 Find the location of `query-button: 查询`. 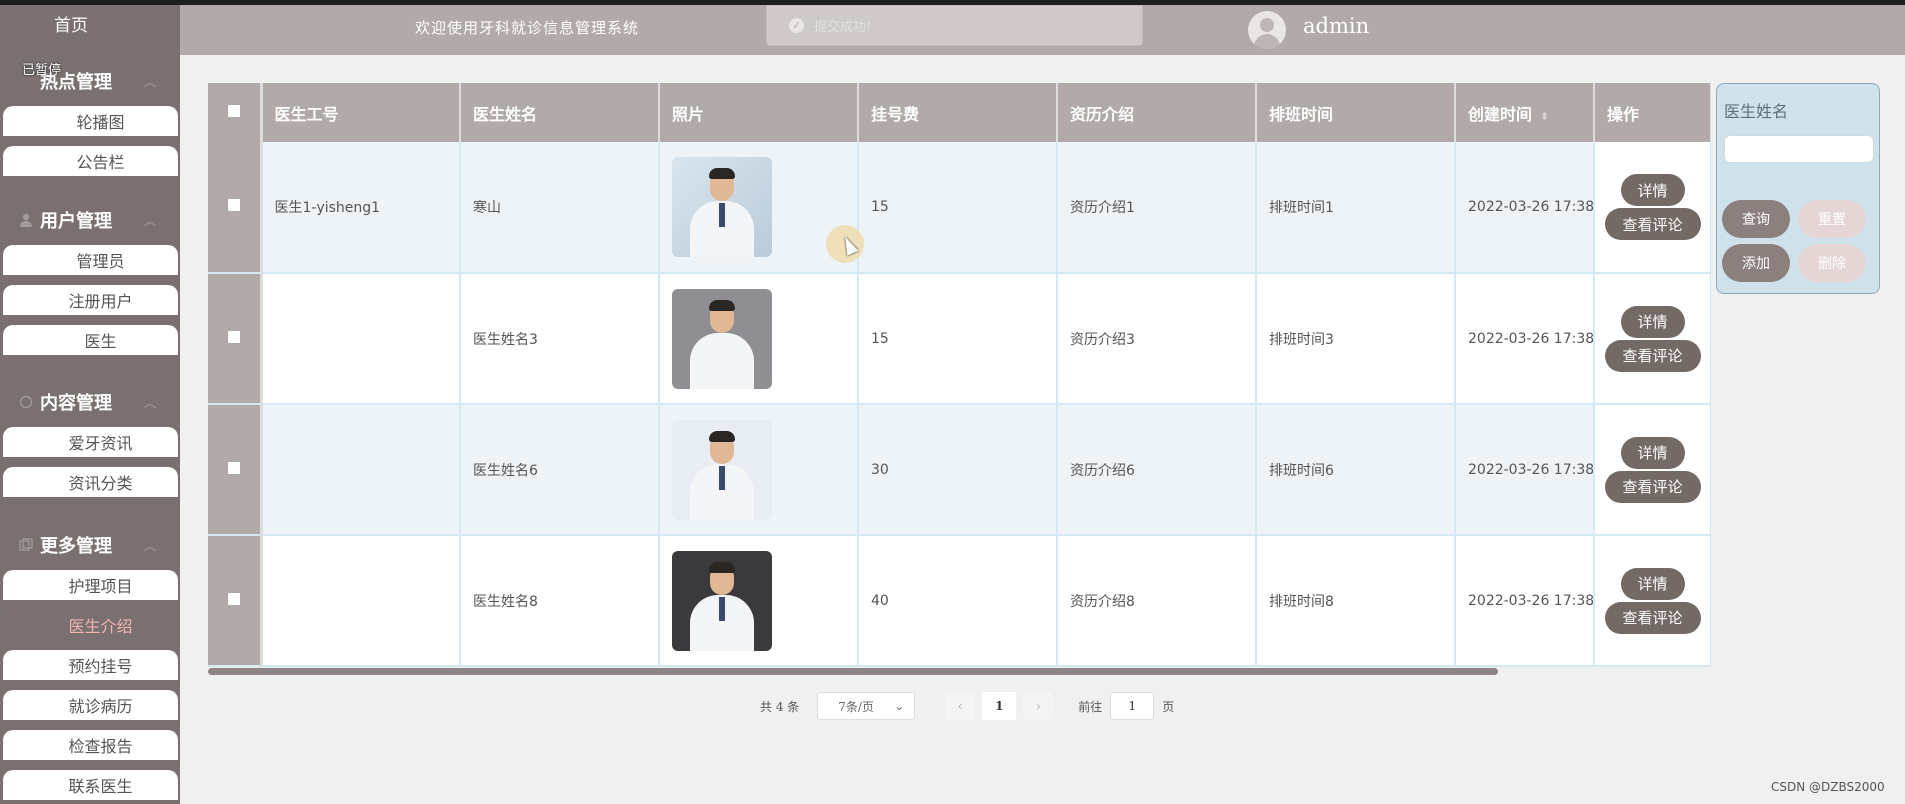

query-button: 查询 is located at coordinates (1756, 219).